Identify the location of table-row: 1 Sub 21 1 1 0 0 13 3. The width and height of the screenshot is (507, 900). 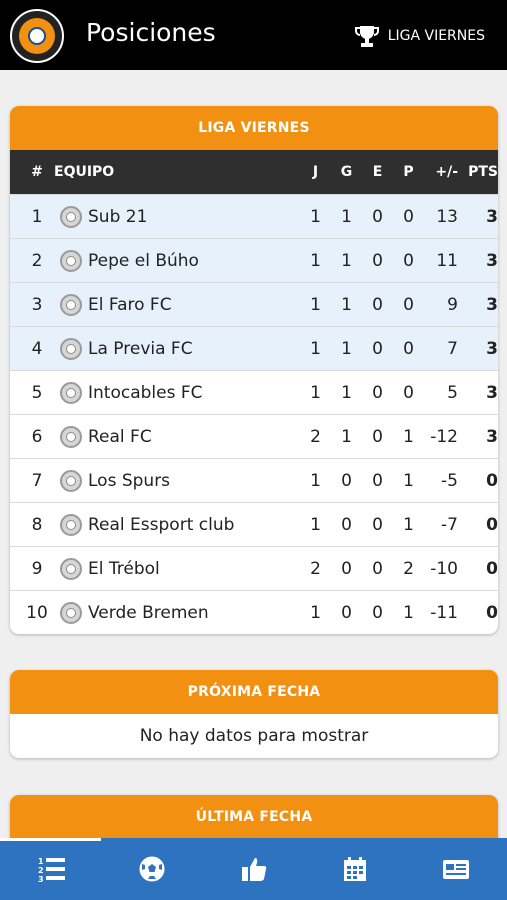
(254, 216).